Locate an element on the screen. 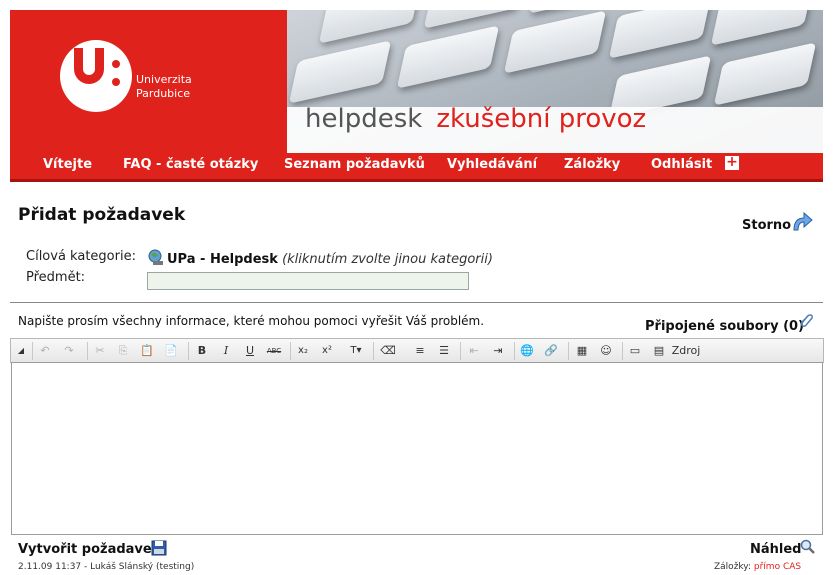  unlink-icon: 🔗 is located at coordinates (551, 351).